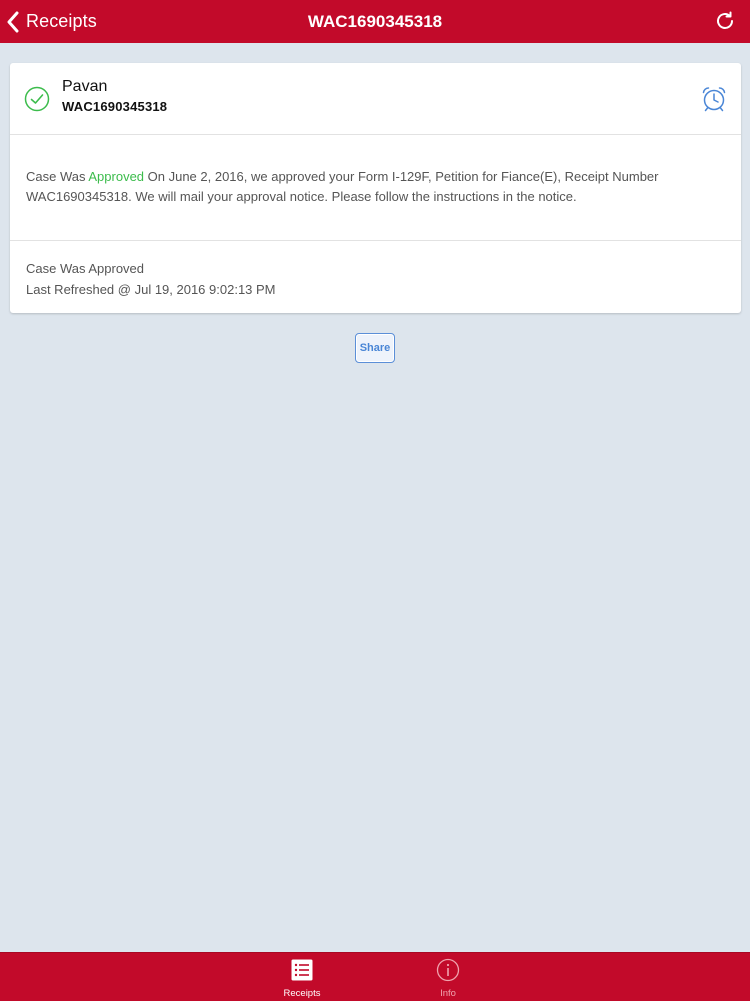  I want to click on approved-status-word: Approved, so click(116, 176).